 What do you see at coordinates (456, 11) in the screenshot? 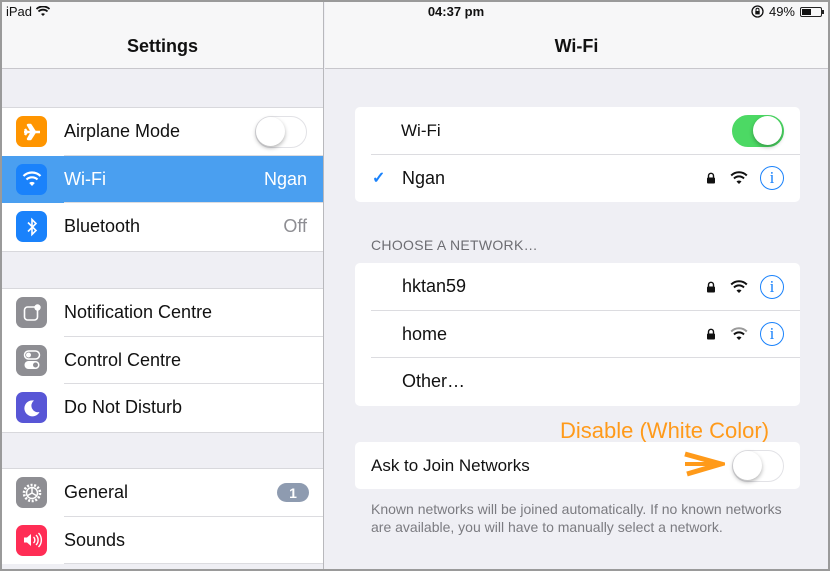
I see `clock: 04:37 pm` at bounding box center [456, 11].